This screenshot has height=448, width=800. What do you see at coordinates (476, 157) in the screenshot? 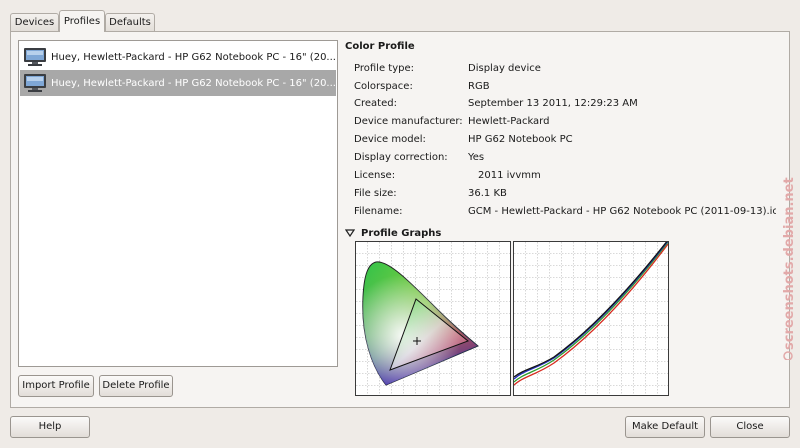
I see `detail-value-display-correction: Yes` at bounding box center [476, 157].